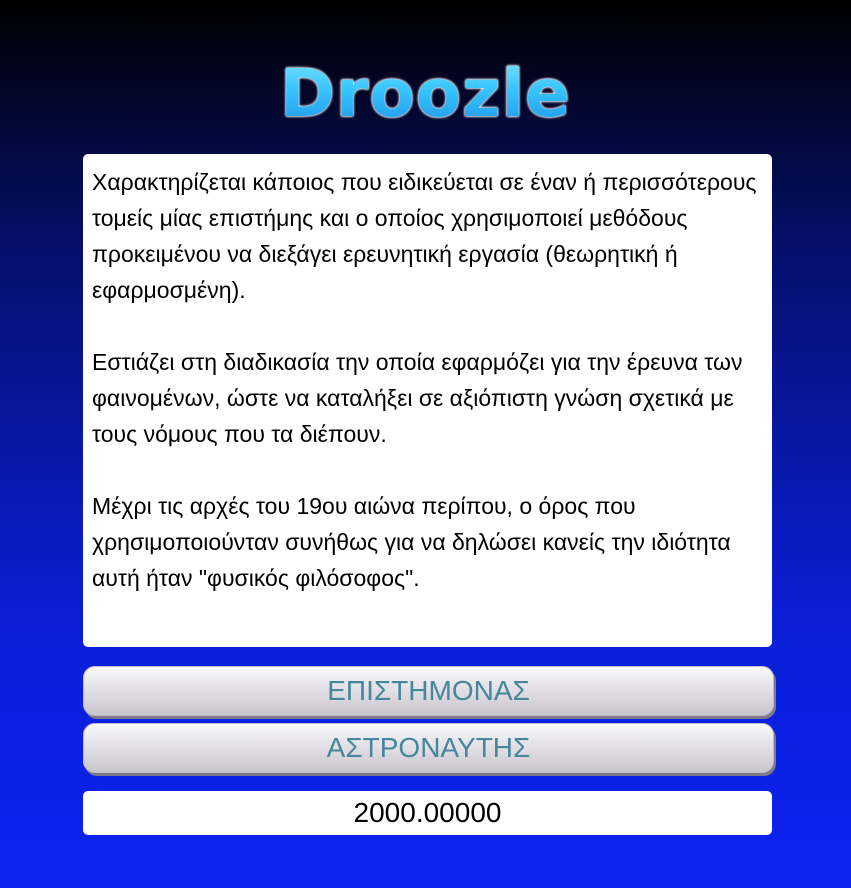 The height and width of the screenshot is (888, 851). I want to click on game-logo: Droozle, so click(425, 94).